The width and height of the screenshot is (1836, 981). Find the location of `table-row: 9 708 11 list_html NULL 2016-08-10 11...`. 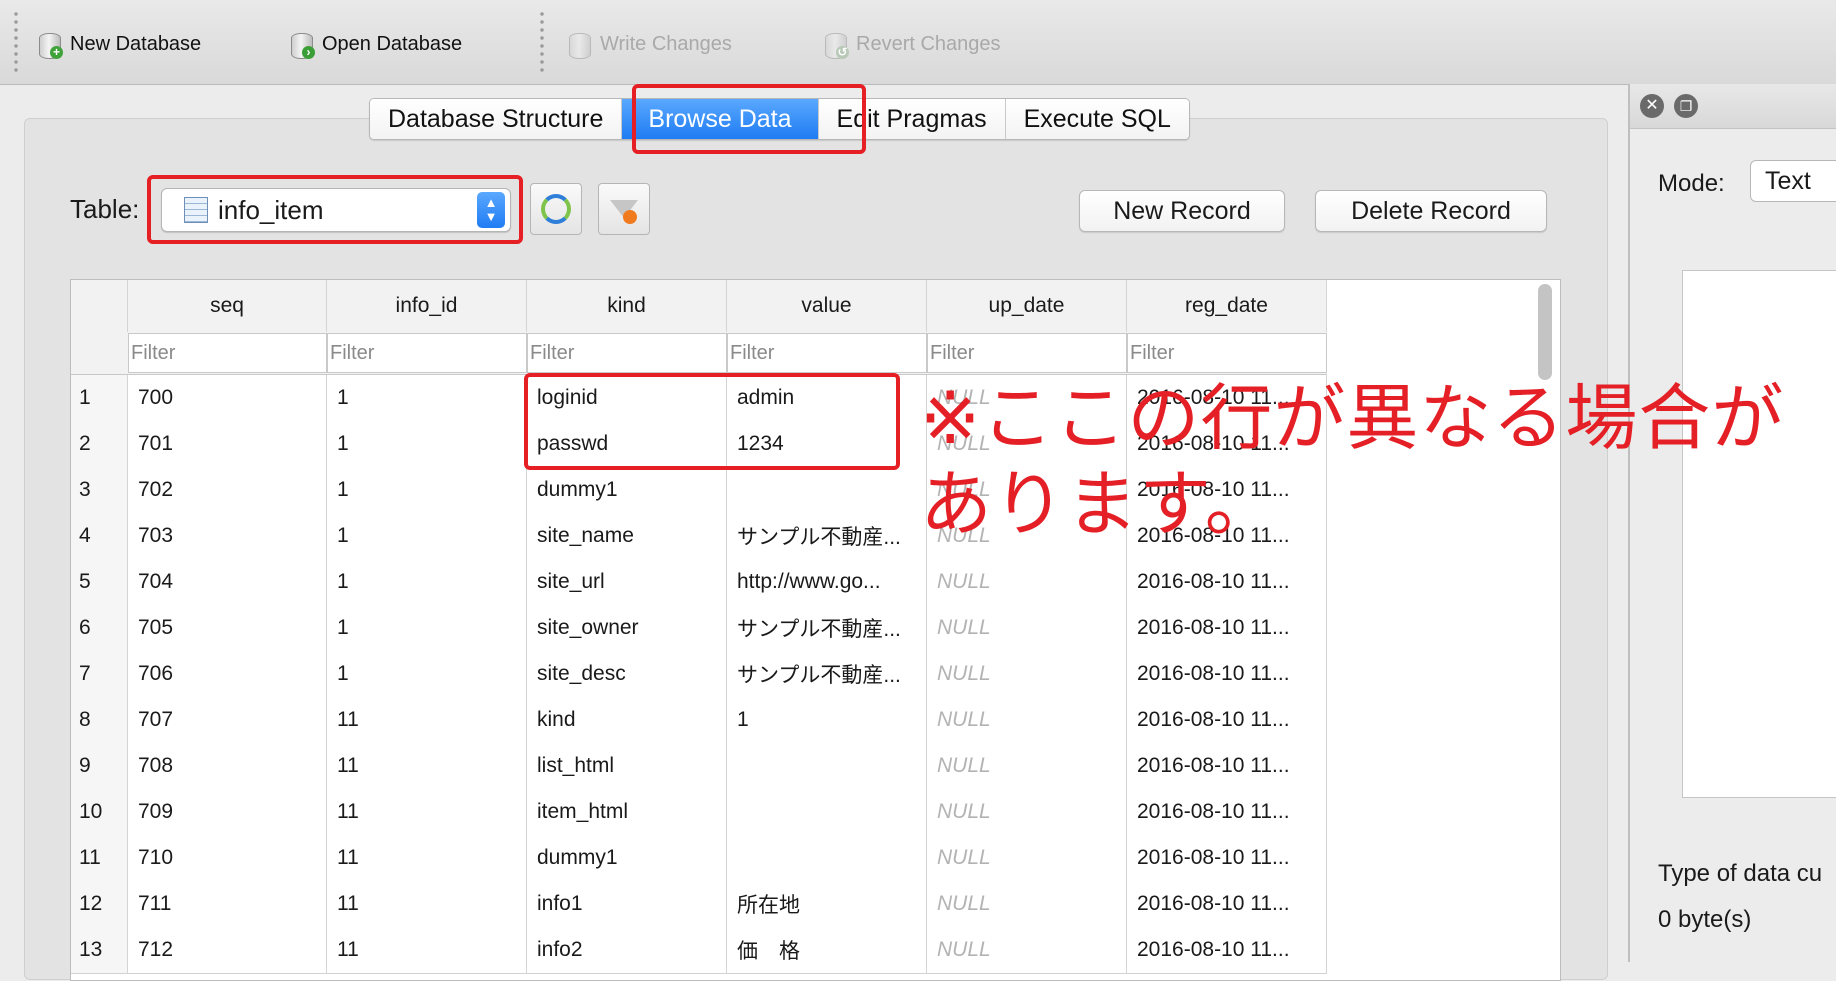

table-row: 9 708 11 list_html NULL 2016-08-10 11... is located at coordinates (699, 766).